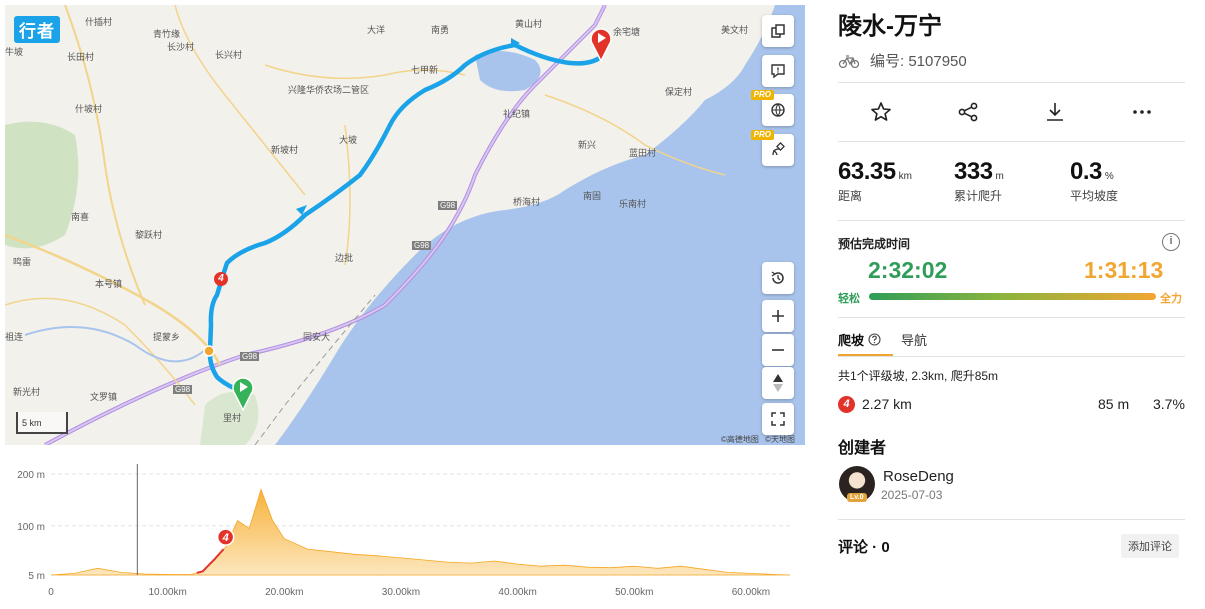 Image resolution: width=1205 pixels, height=609 pixels. What do you see at coordinates (243, 394) in the screenshot?
I see `start-flag-icon` at bounding box center [243, 394].